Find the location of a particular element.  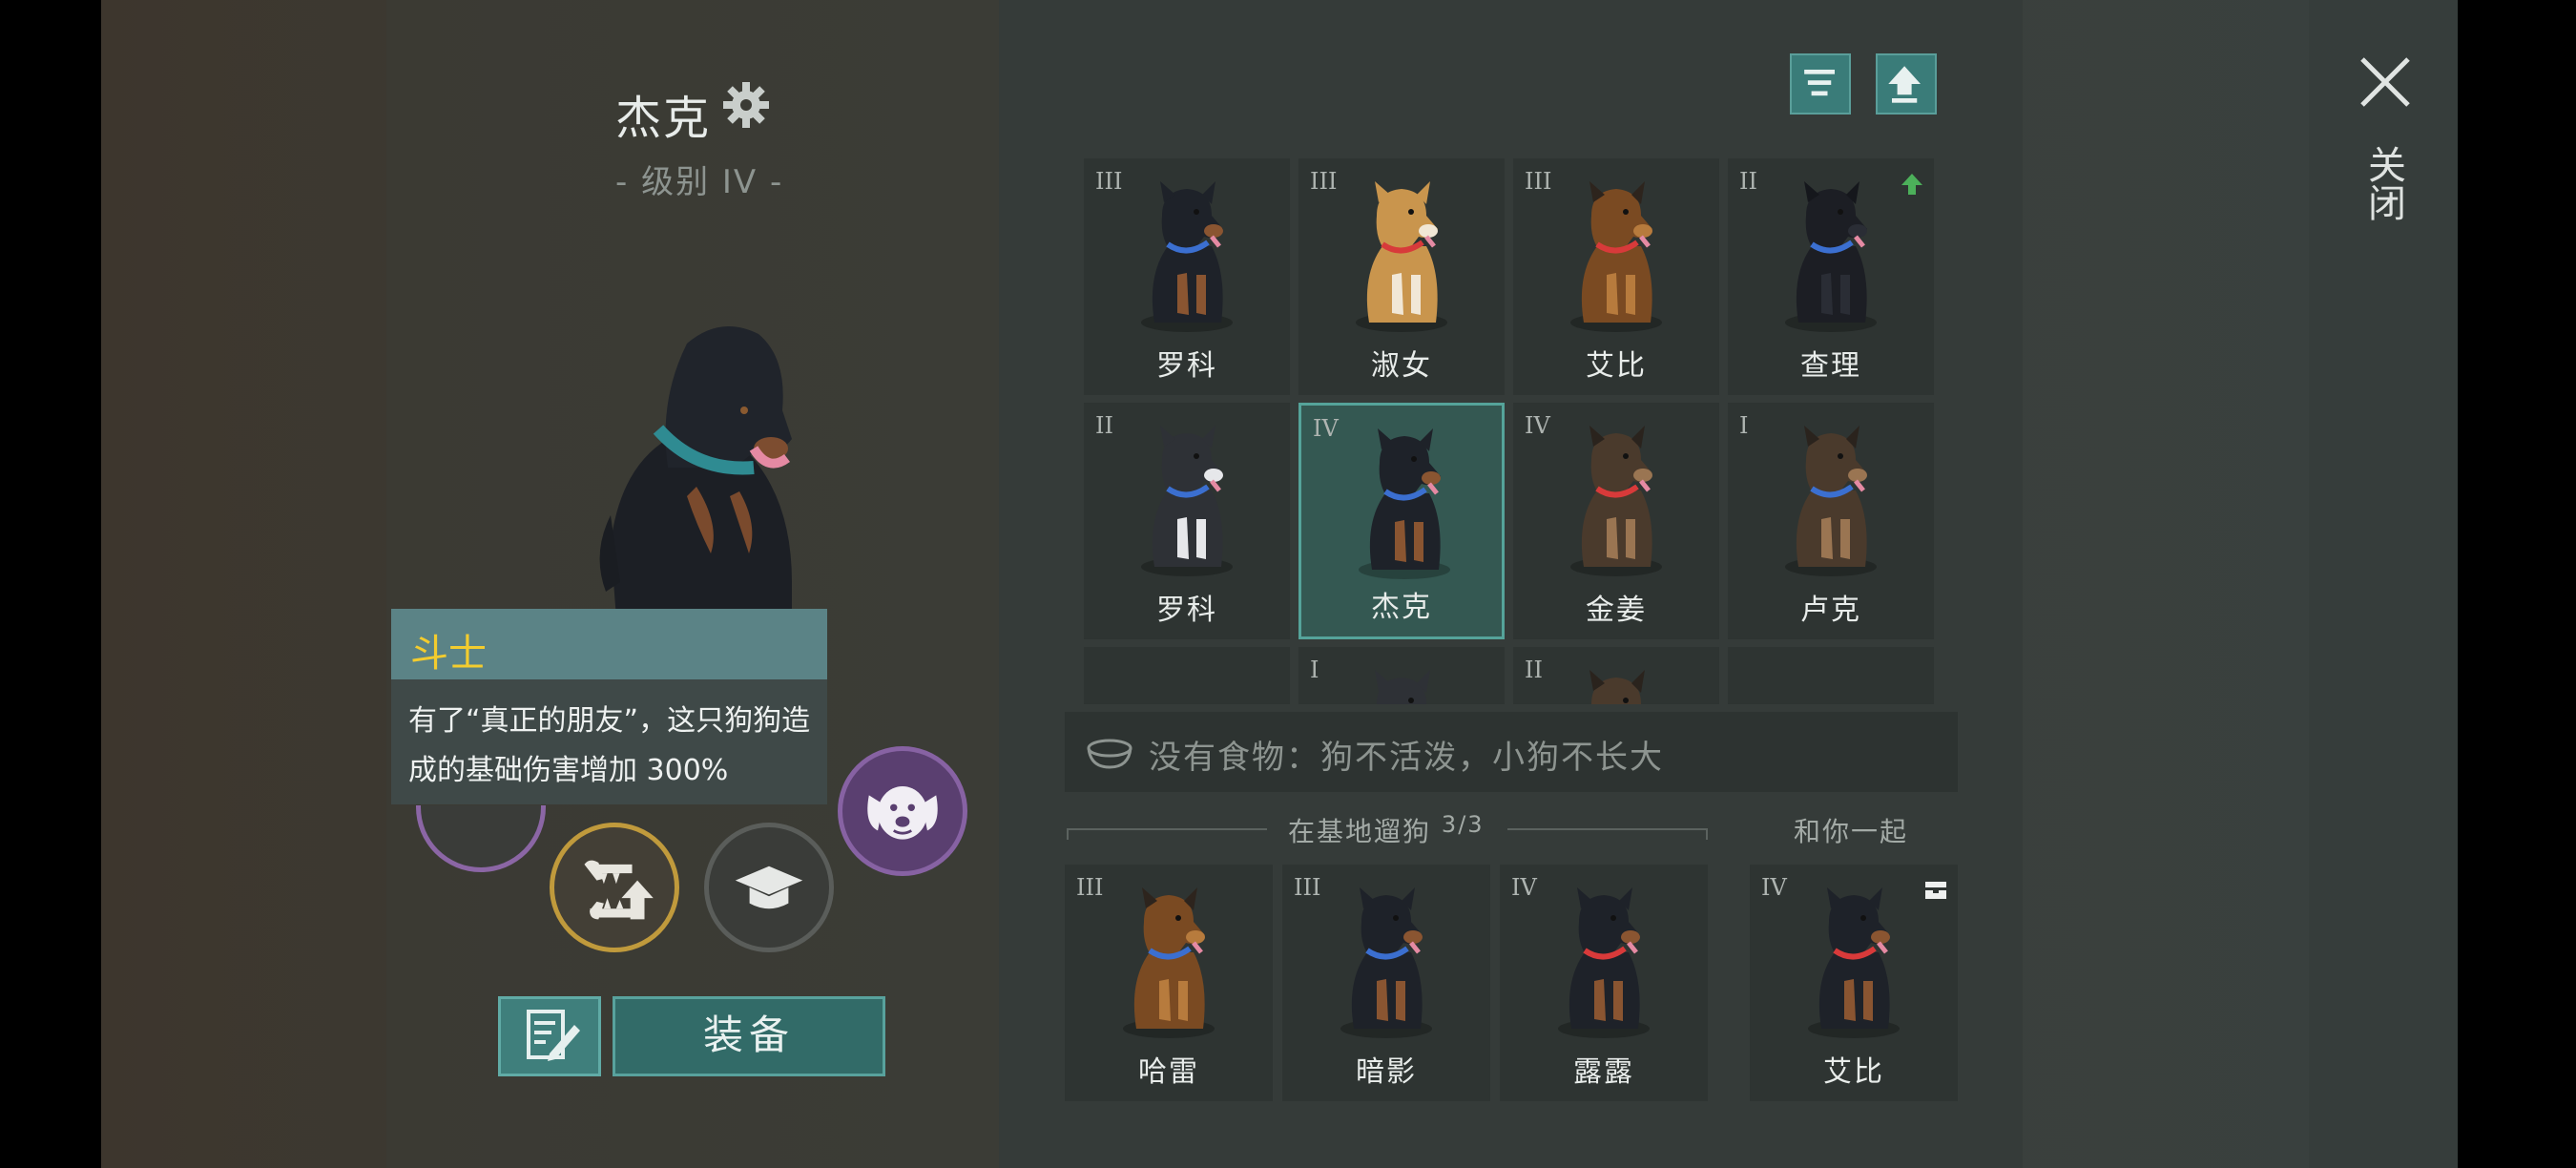

dog-name: 杰克 is located at coordinates (1401, 607).